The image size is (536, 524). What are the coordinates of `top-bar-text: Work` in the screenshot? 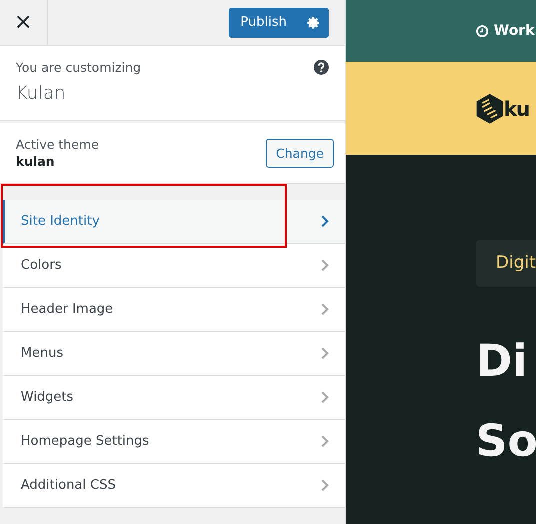 It's located at (514, 31).